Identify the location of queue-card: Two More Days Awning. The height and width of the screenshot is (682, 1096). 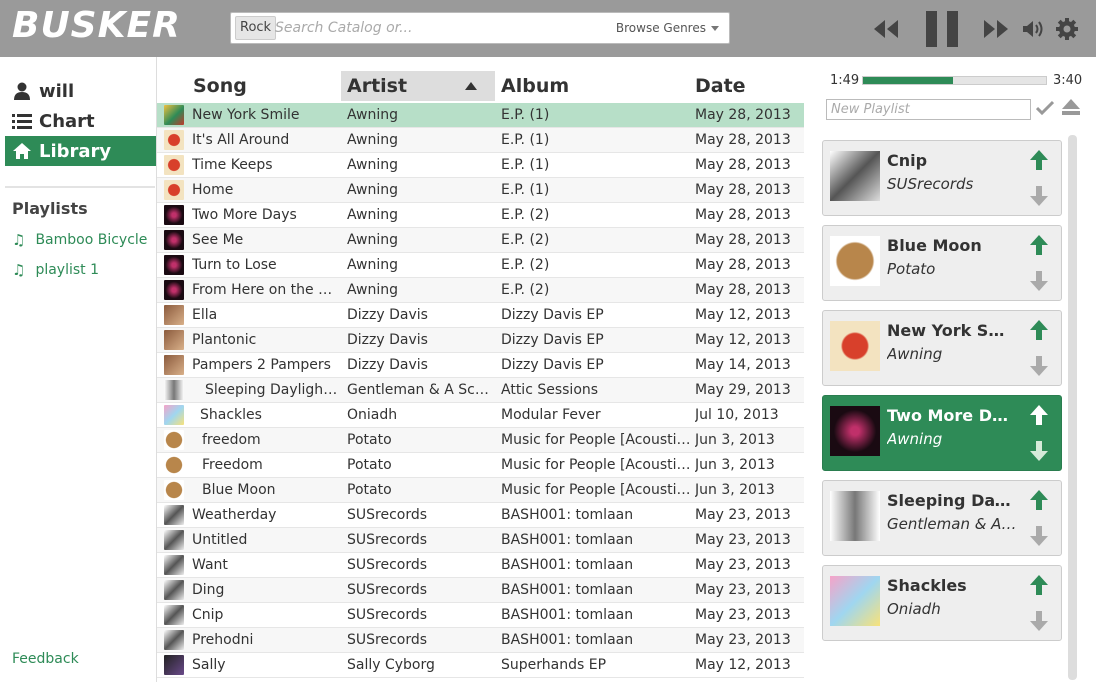
(942, 433).